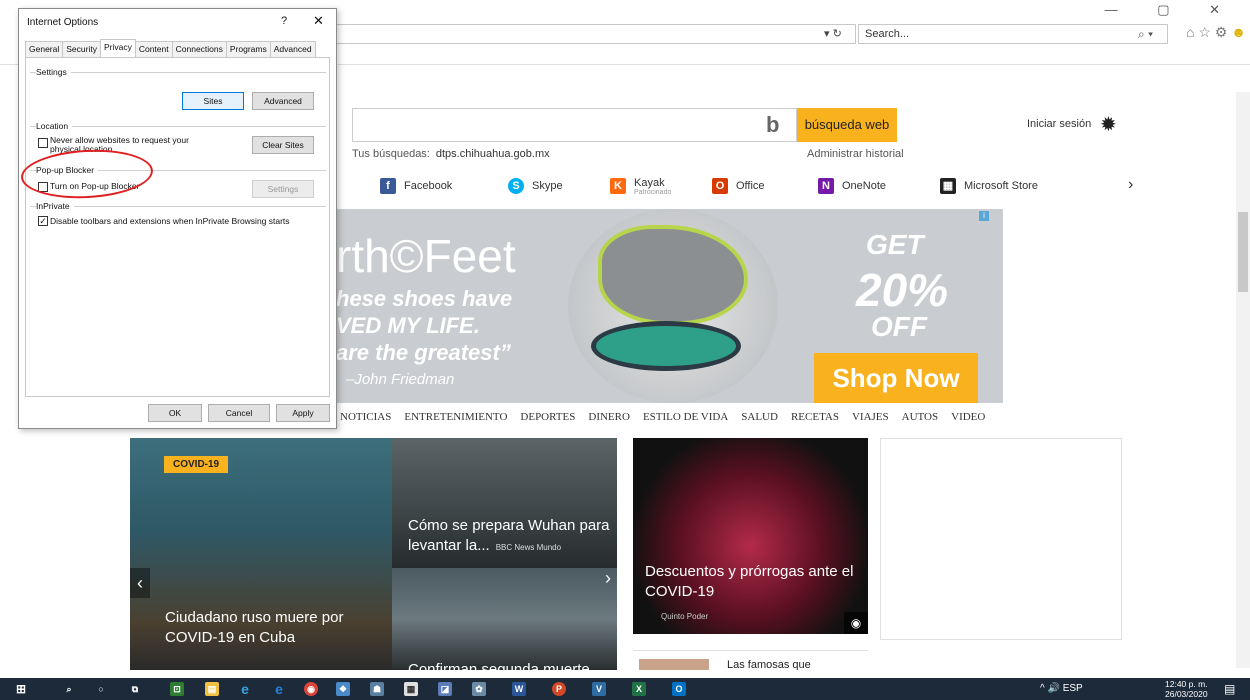 This screenshot has width=1250, height=700. I want to click on recent-query-link: dtps.chihuahua.gob.mx, so click(493, 154).